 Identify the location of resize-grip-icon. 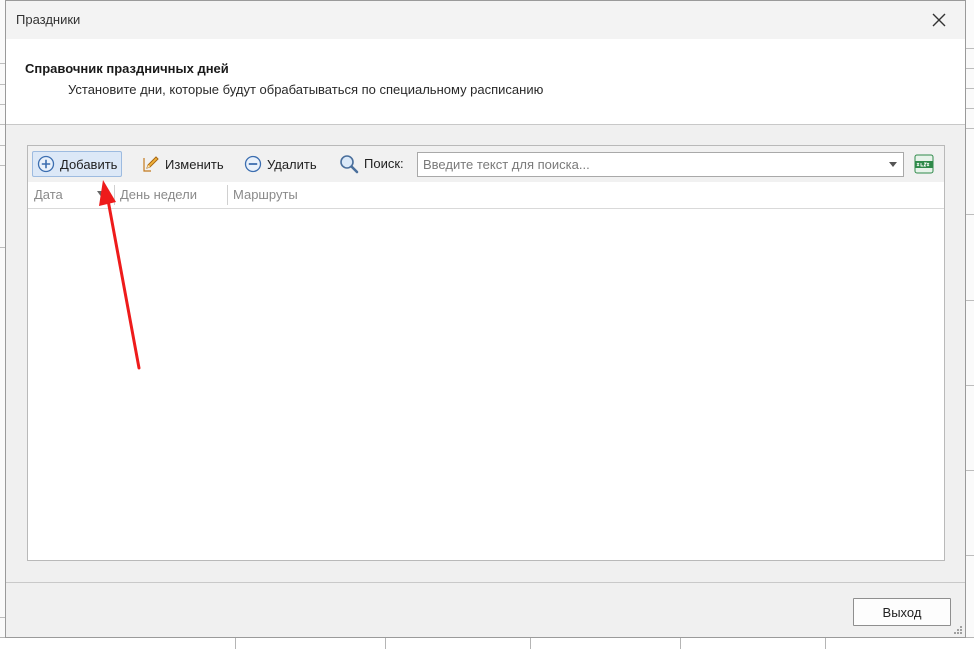
(958, 630).